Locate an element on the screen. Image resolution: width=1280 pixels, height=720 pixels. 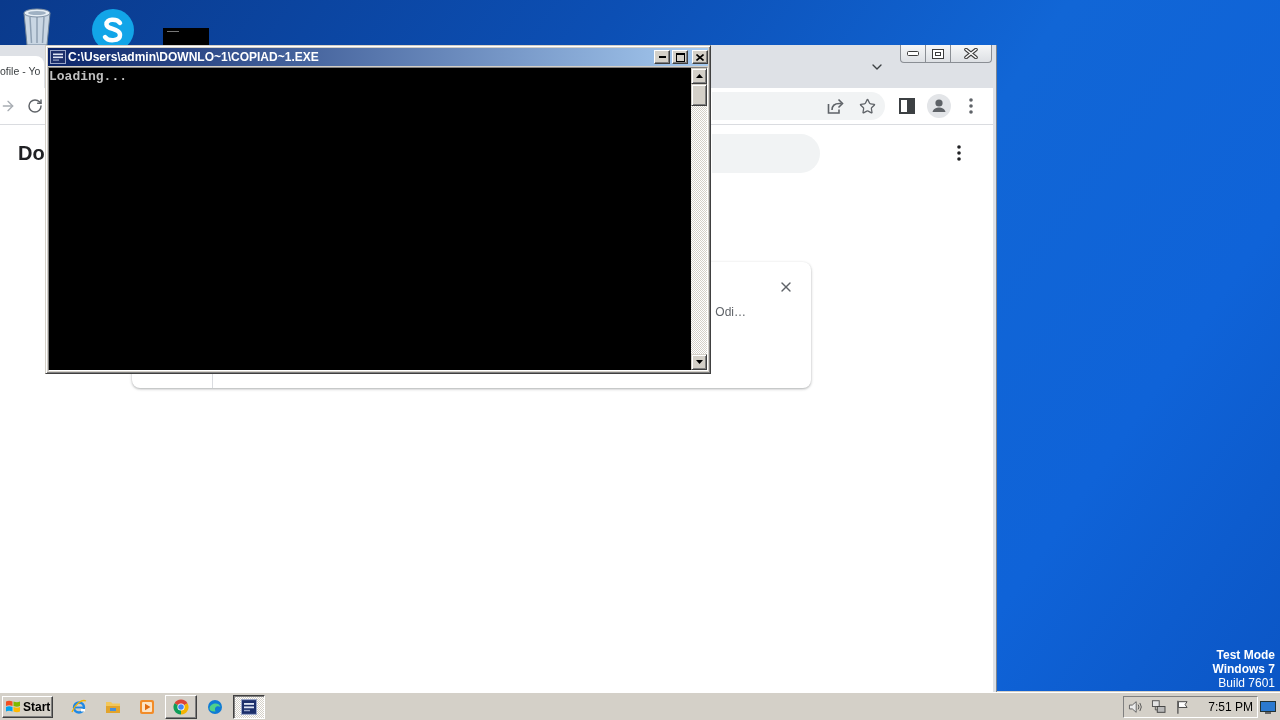
swirl-logo-icon is located at coordinates (215, 706).